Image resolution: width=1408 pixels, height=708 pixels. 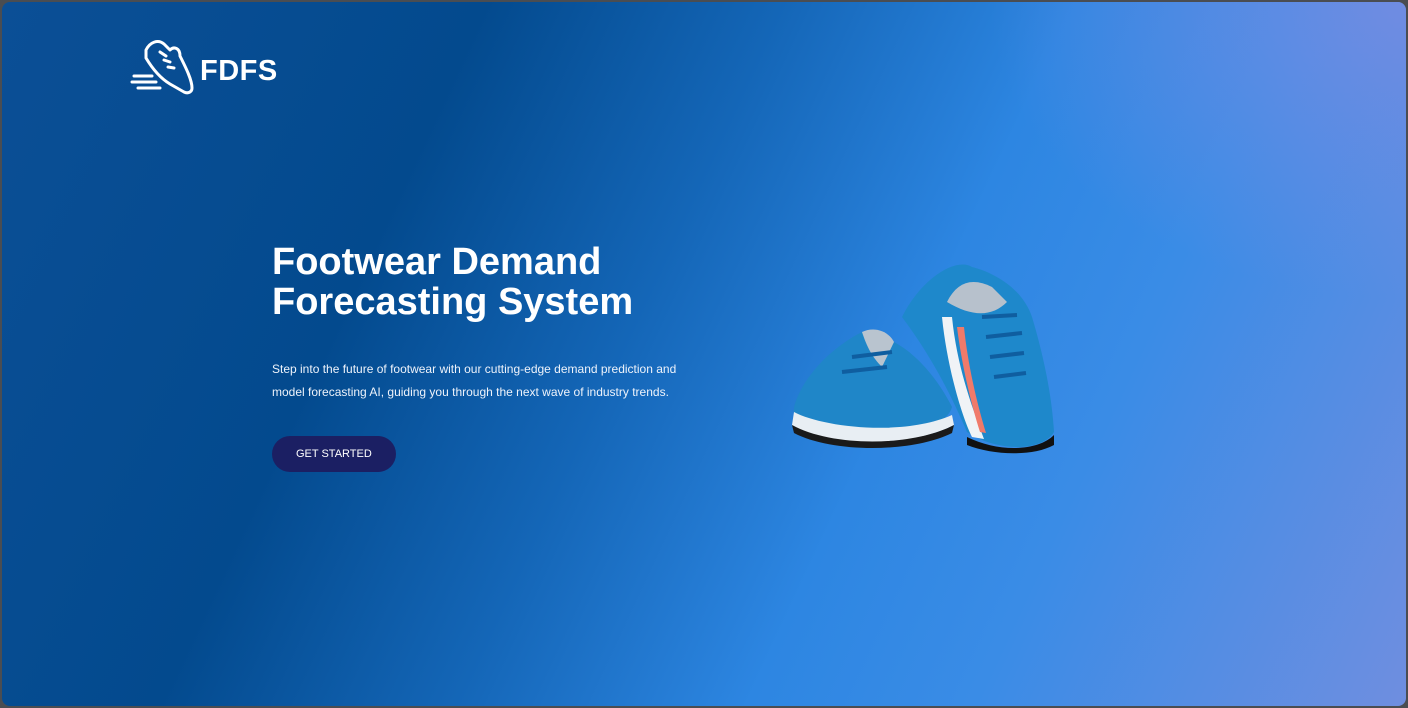 What do you see at coordinates (334, 454) in the screenshot?
I see `get-started-button: GET STARTED` at bounding box center [334, 454].